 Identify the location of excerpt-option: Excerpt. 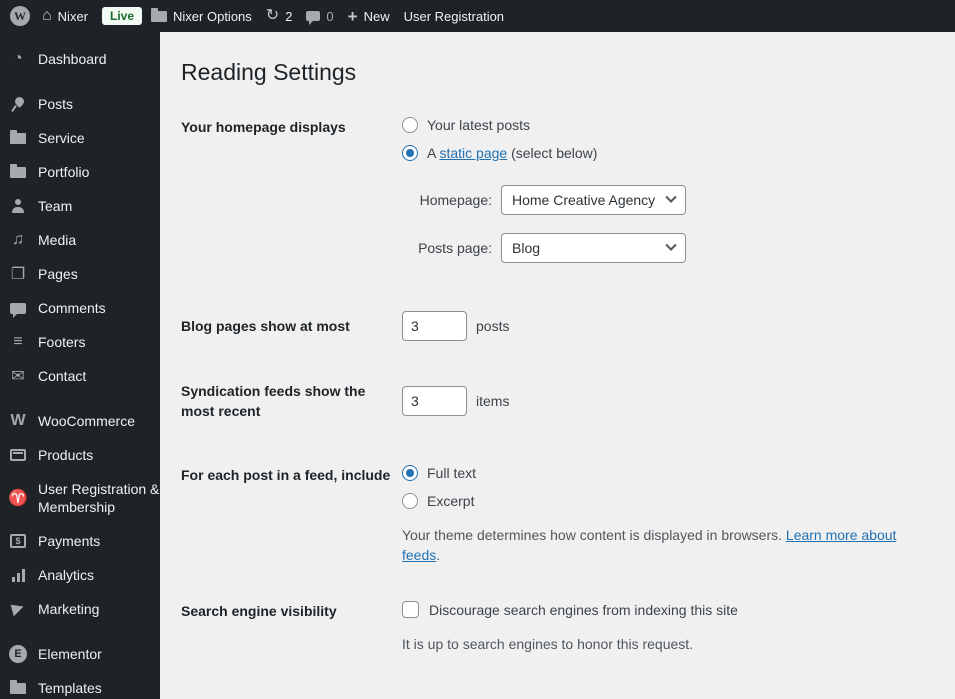
(668, 501).